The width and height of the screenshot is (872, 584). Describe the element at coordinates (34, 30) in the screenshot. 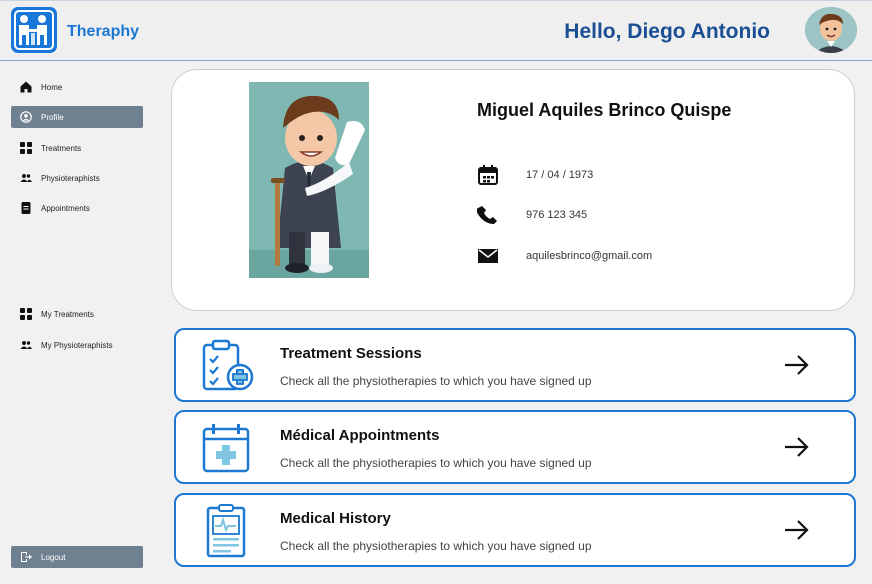

I see `theraphy-logo-icon` at that location.